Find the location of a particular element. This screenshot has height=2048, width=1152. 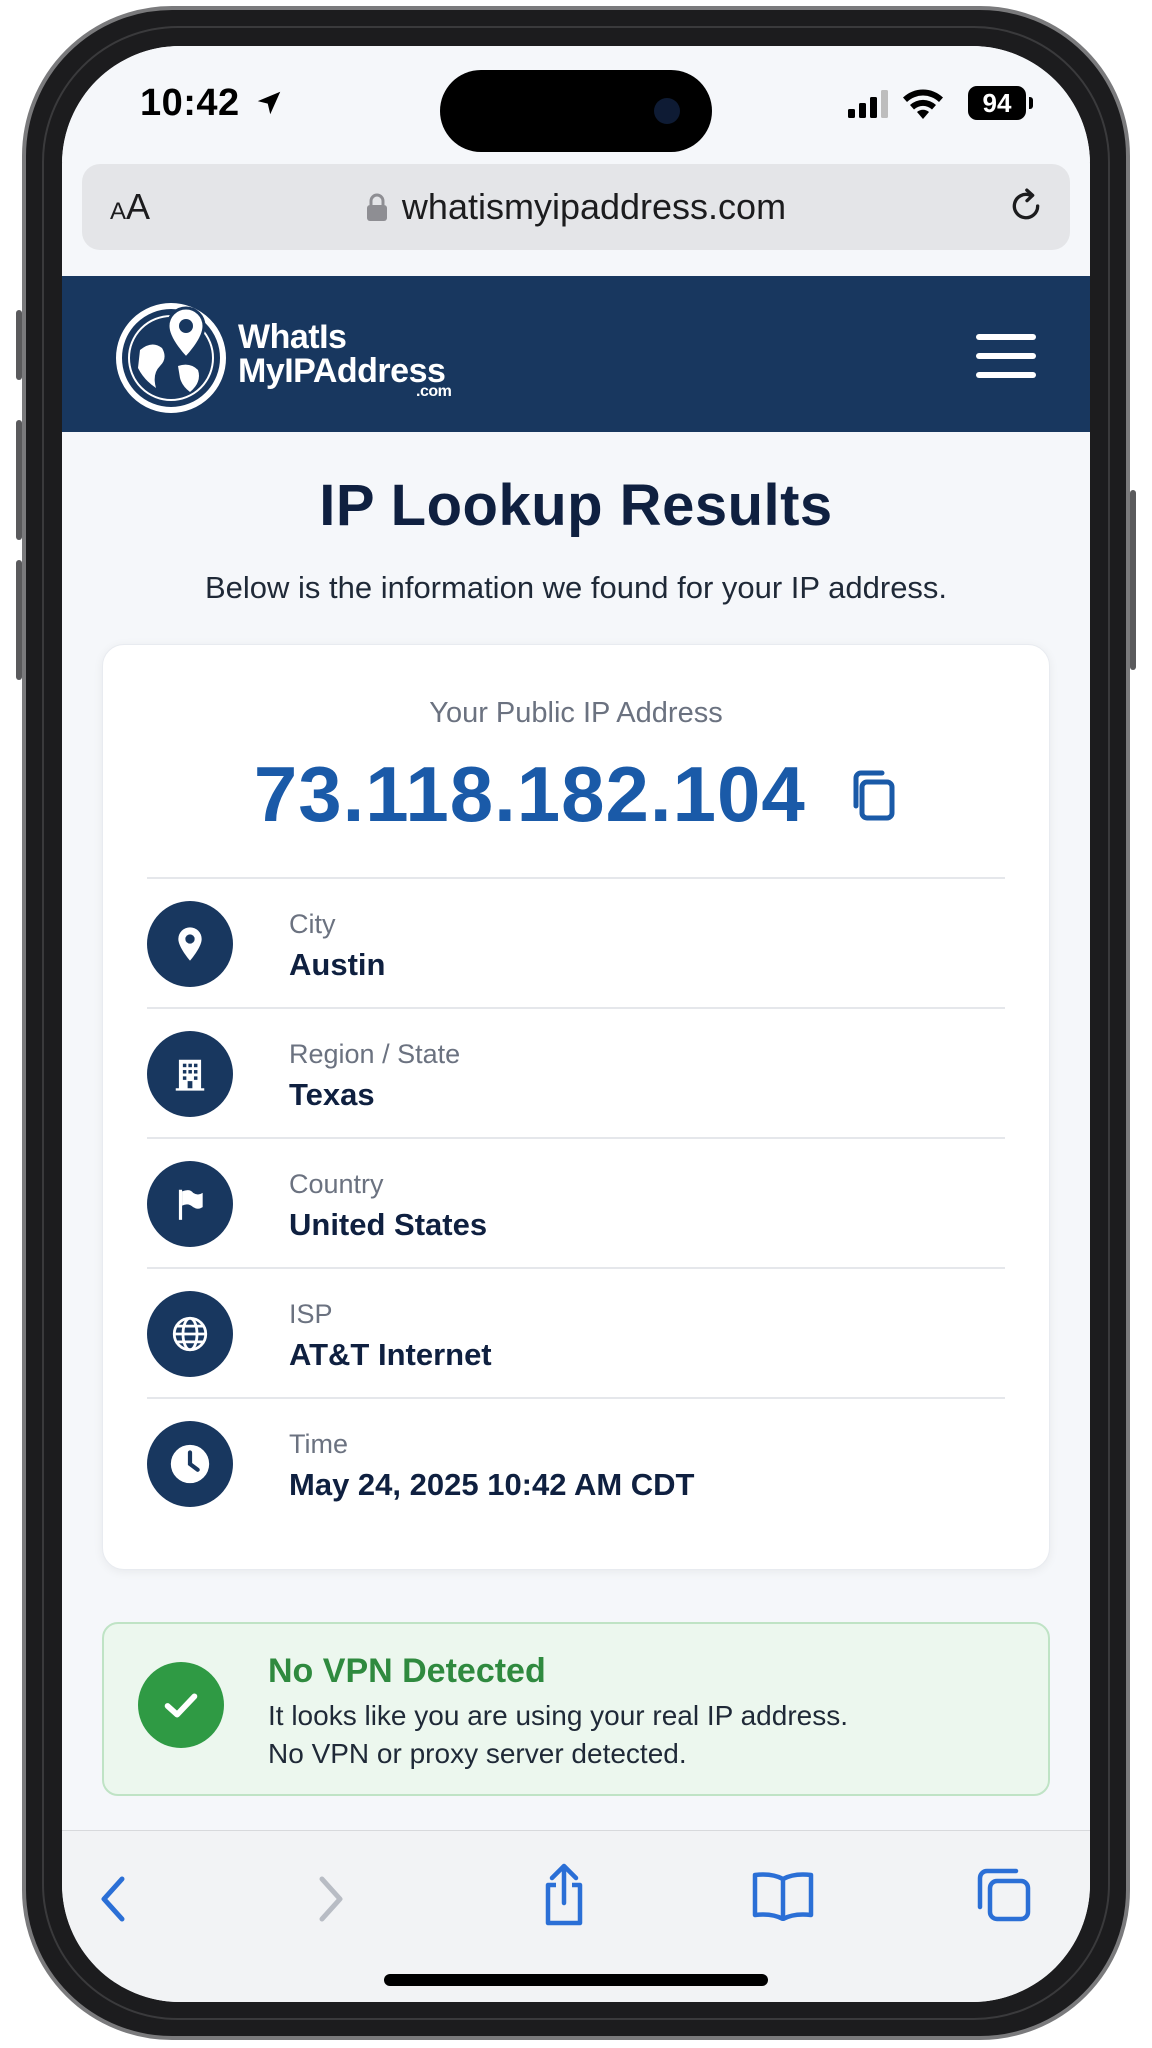

address-bar: AA whatismyipaddress.com is located at coordinates (576, 207).